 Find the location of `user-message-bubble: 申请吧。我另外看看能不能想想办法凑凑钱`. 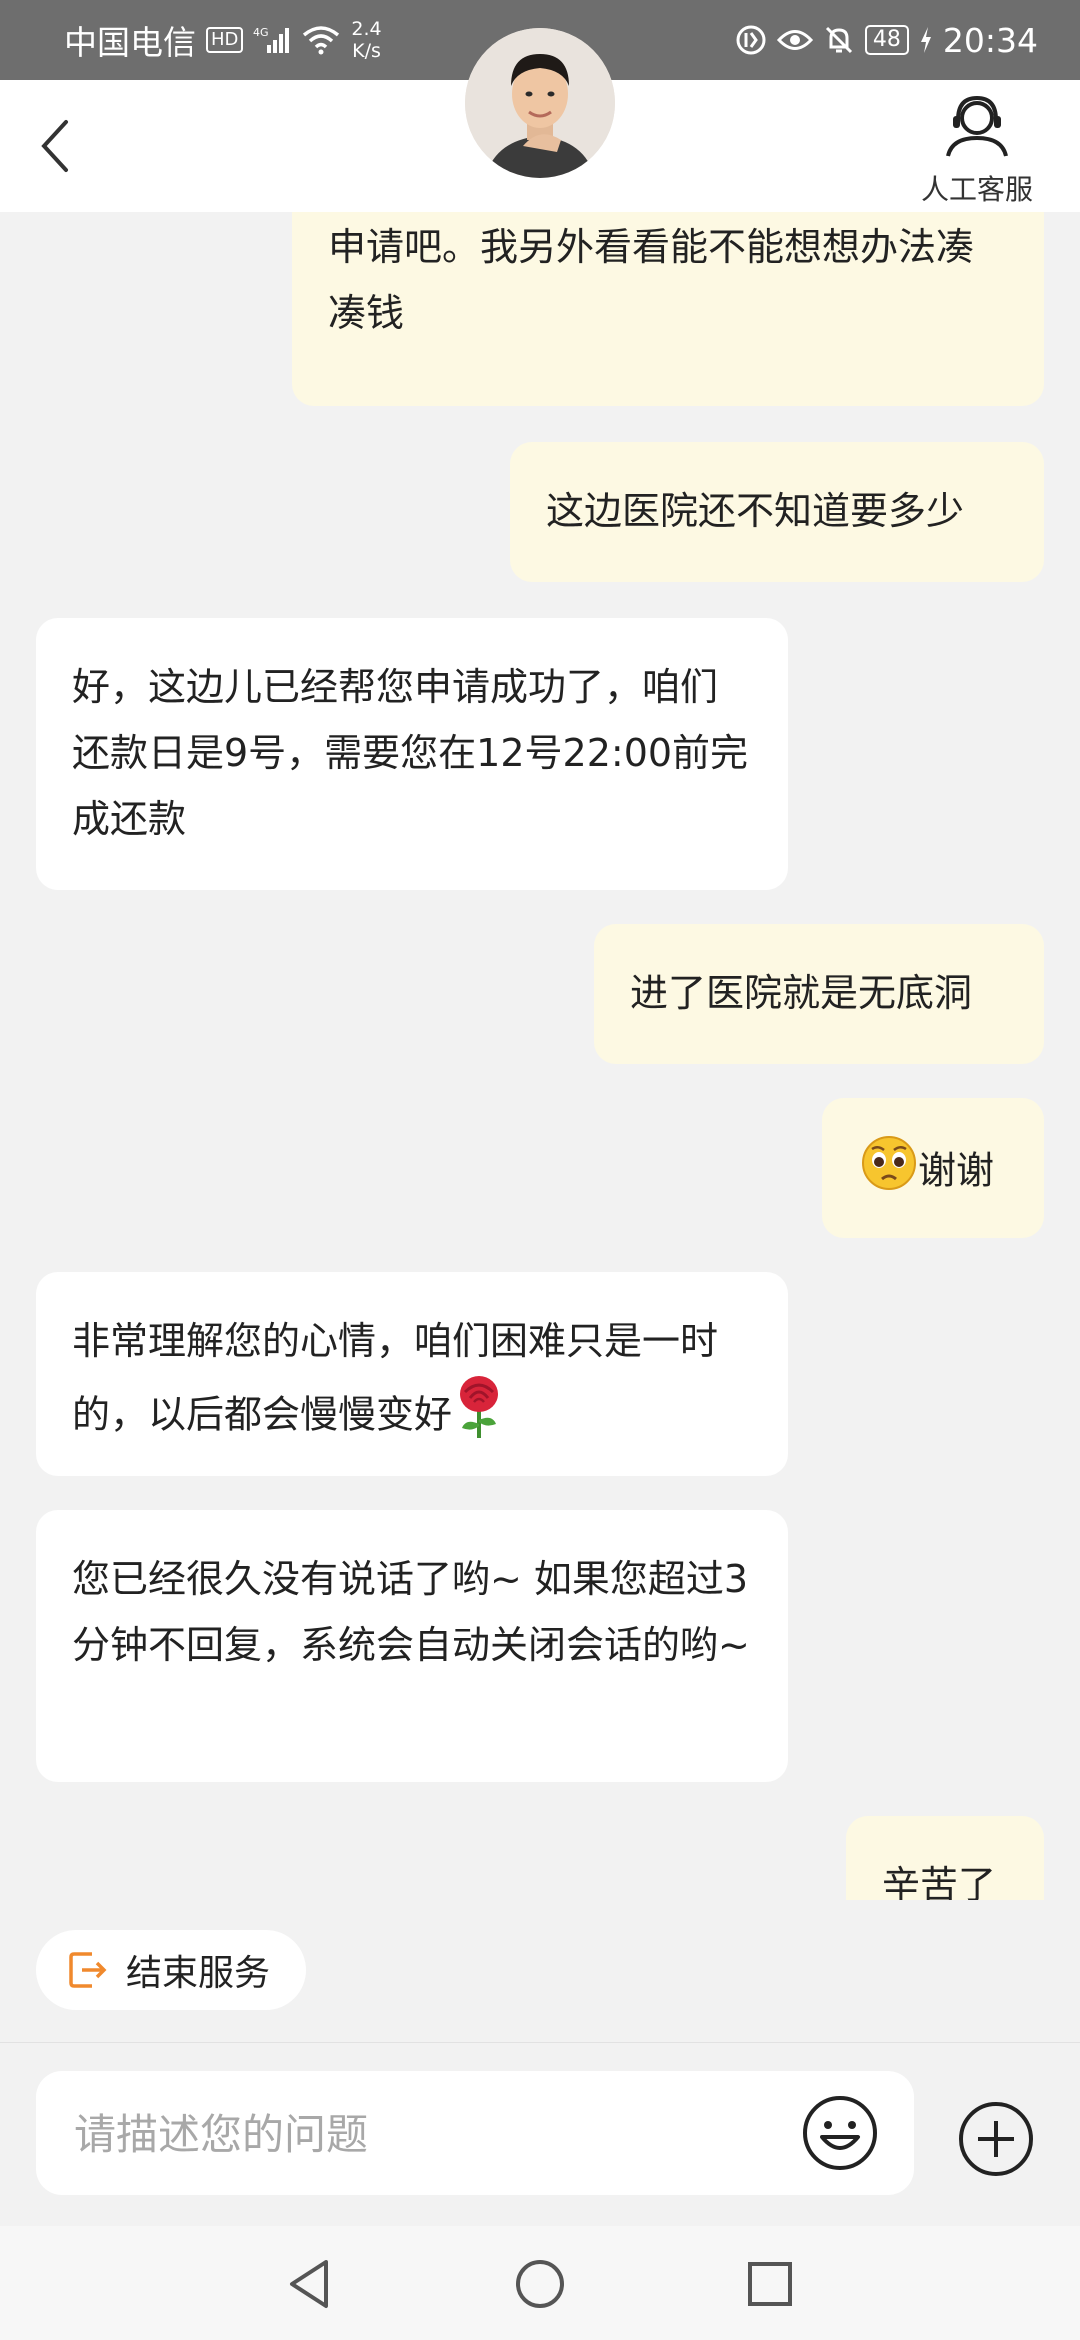

user-message-bubble: 申请吧。我另外看看能不能想想办法凑凑钱 is located at coordinates (668, 309).